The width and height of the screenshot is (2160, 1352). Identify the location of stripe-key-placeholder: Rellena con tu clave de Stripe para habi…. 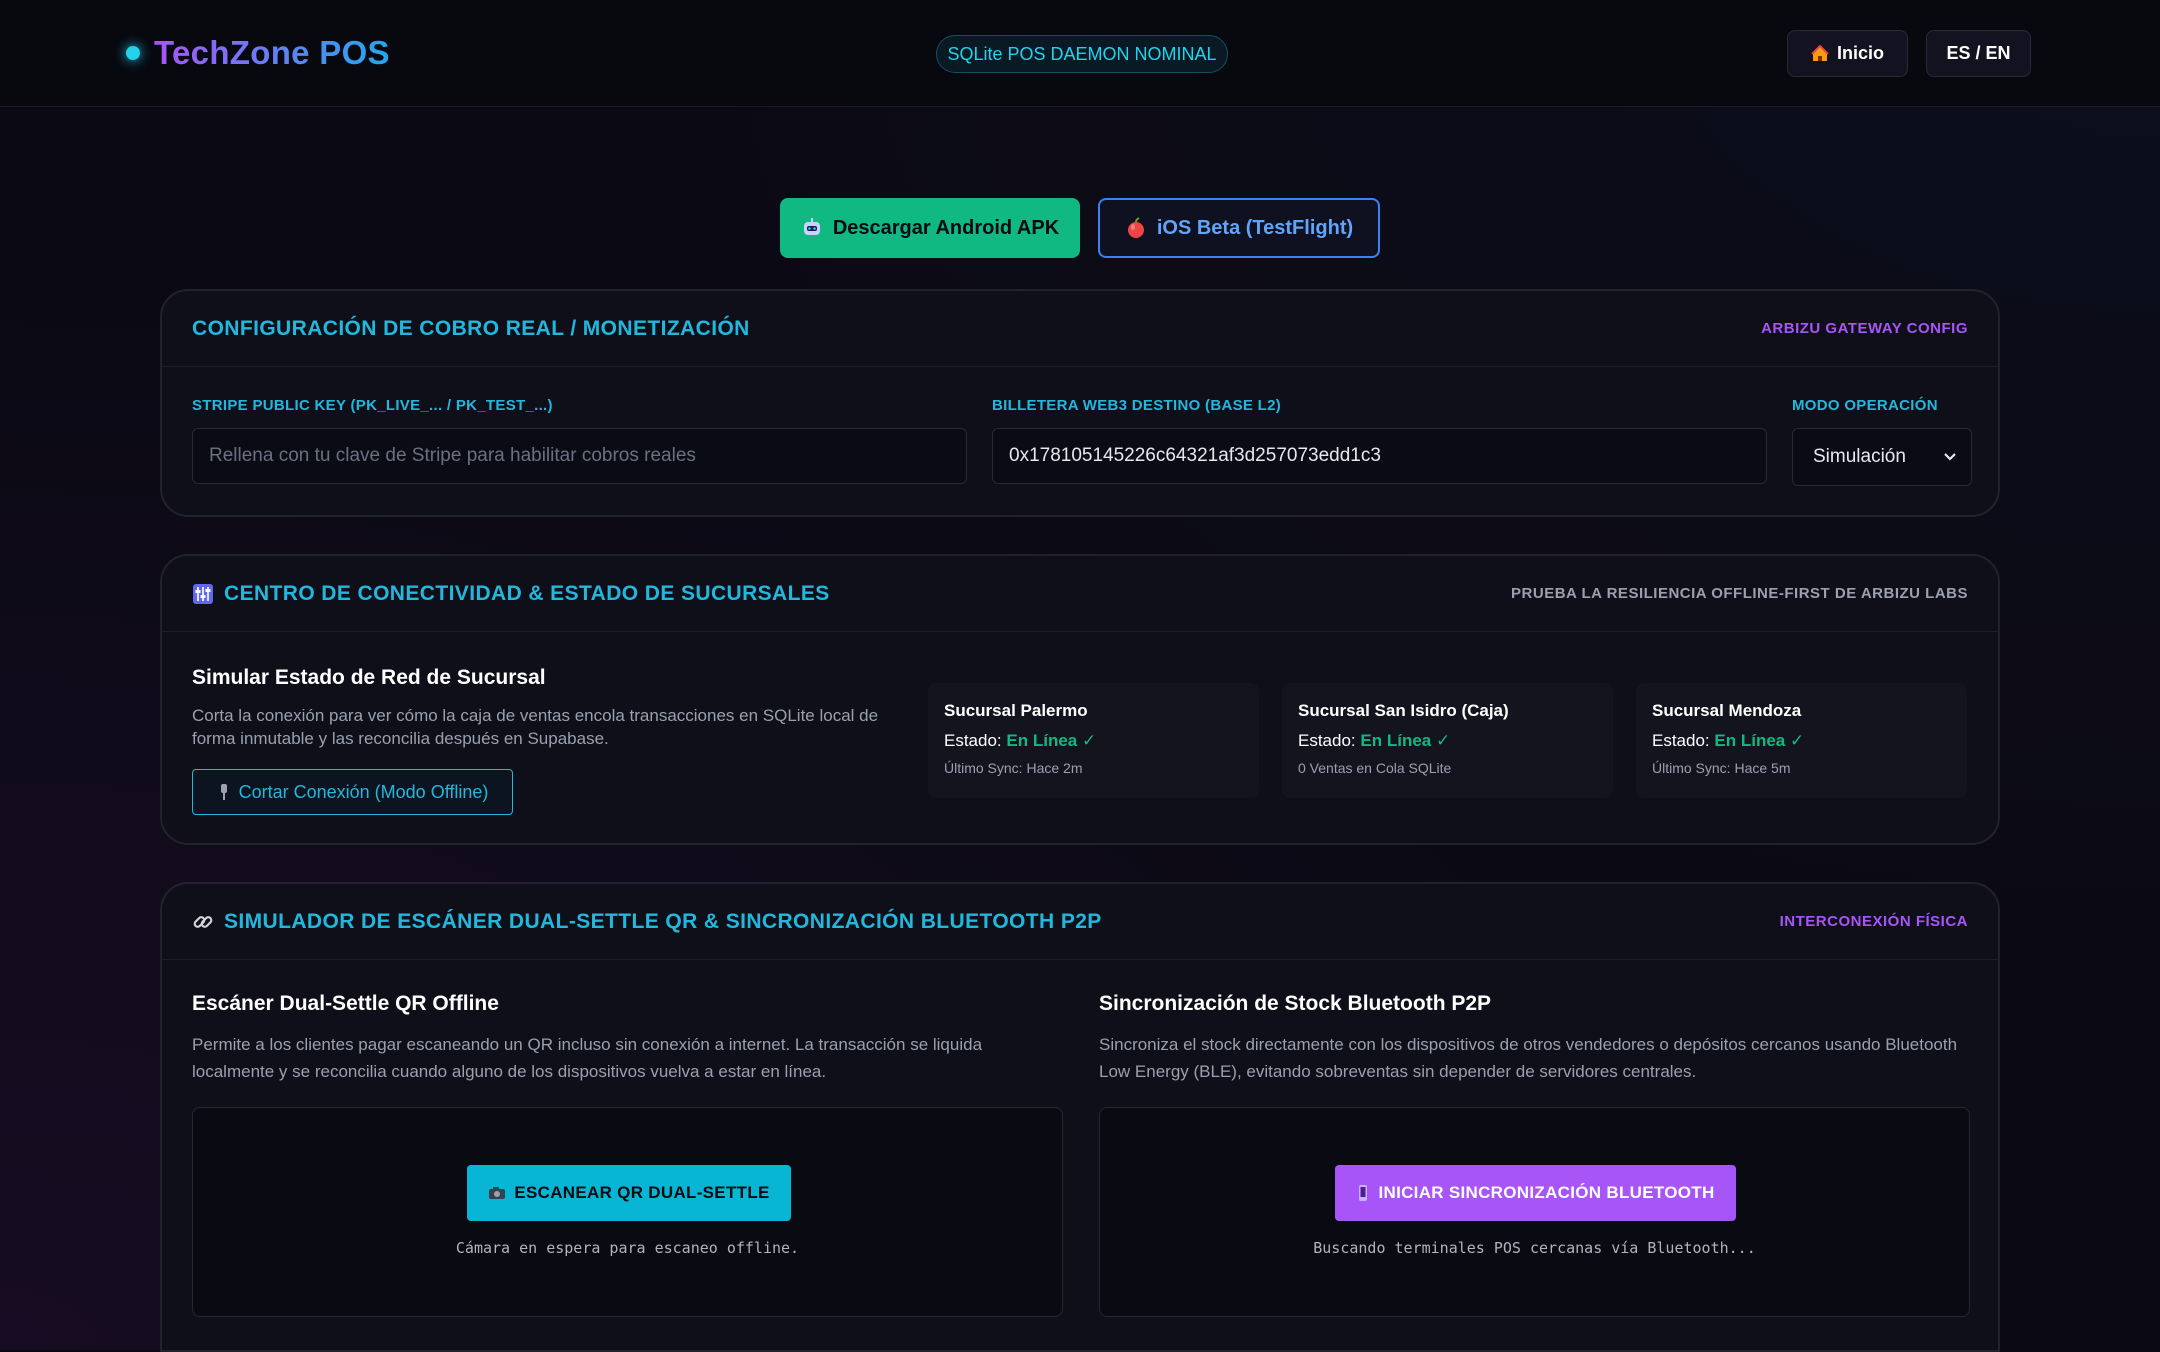
(452, 455).